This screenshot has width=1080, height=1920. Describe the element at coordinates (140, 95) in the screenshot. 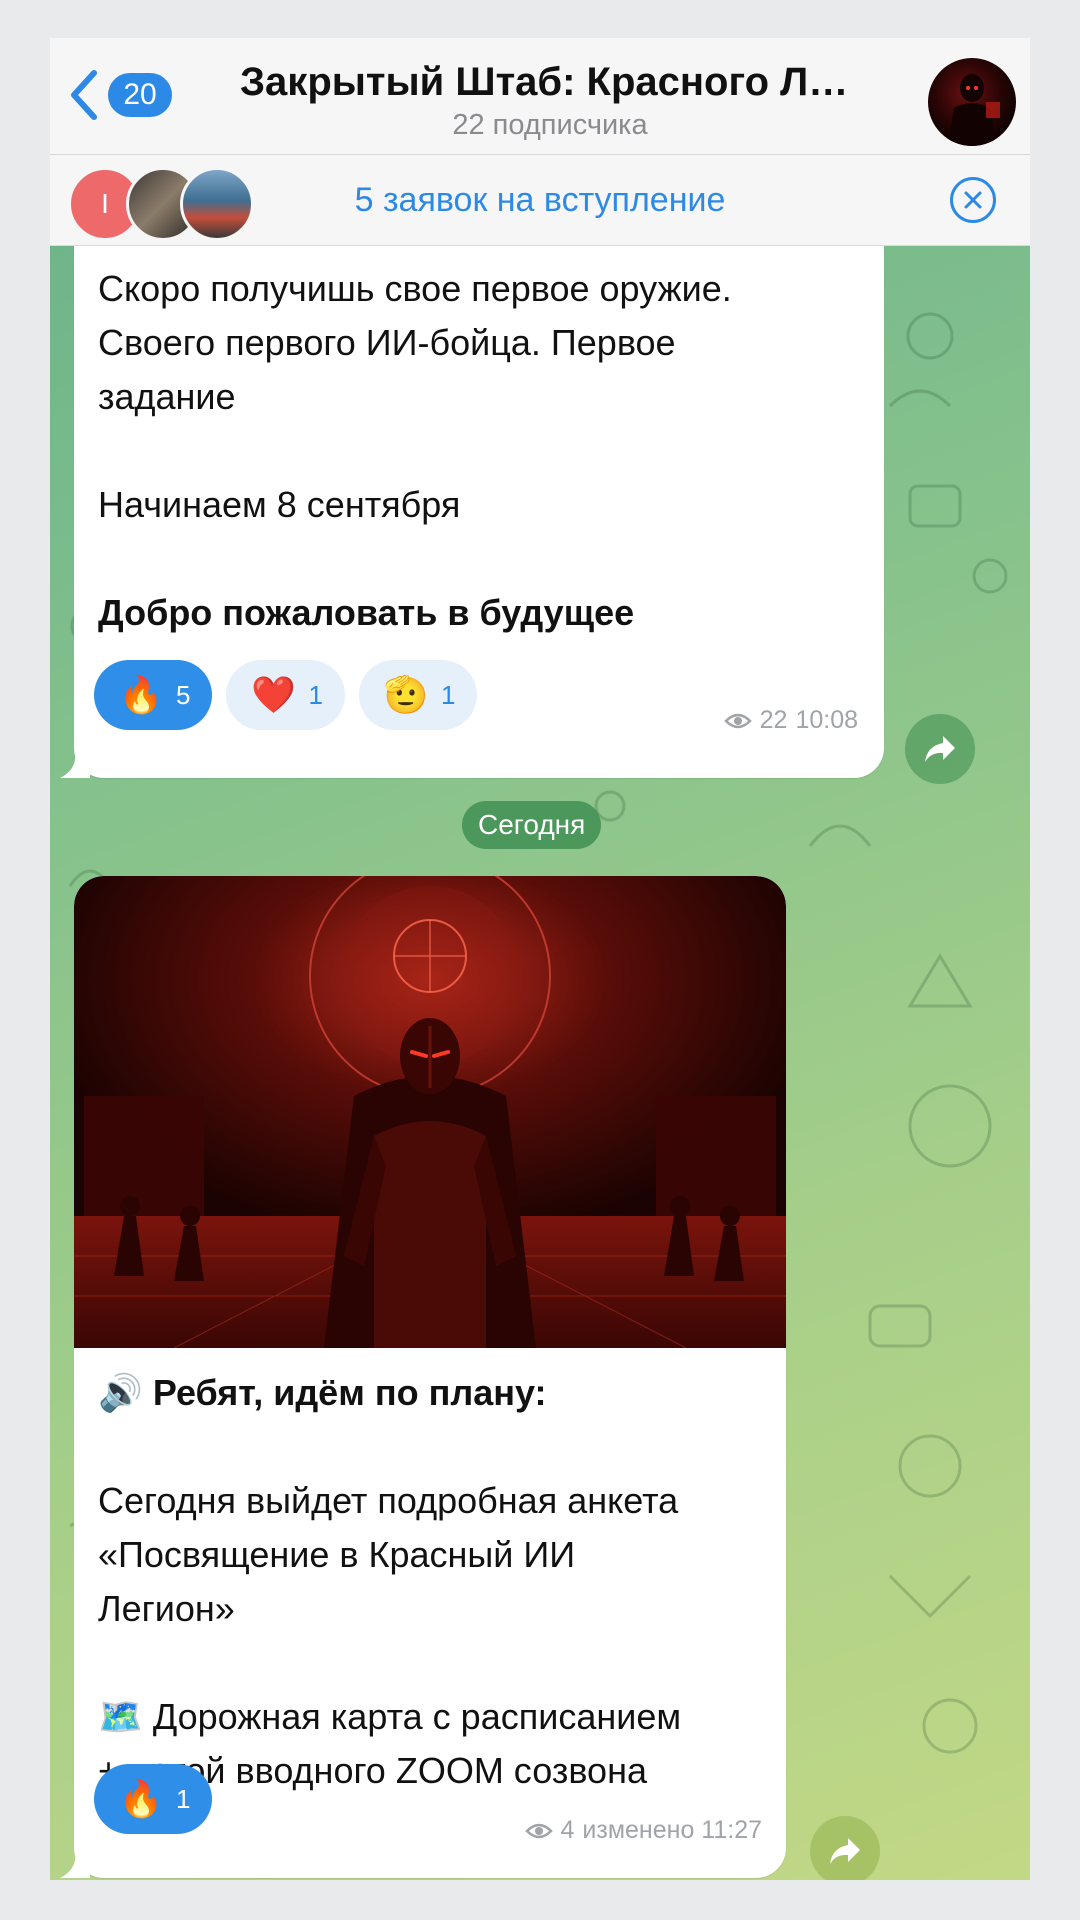

I see `unread-count-badge: 20` at that location.